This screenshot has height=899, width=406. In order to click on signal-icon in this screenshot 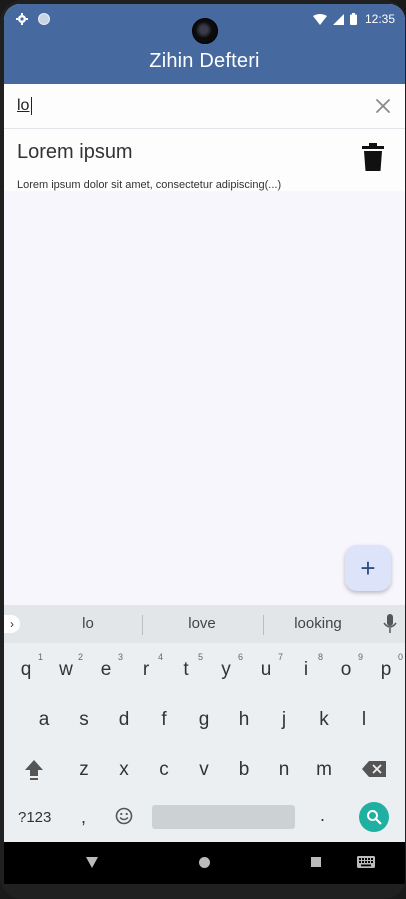, I will do `click(338, 19)`.